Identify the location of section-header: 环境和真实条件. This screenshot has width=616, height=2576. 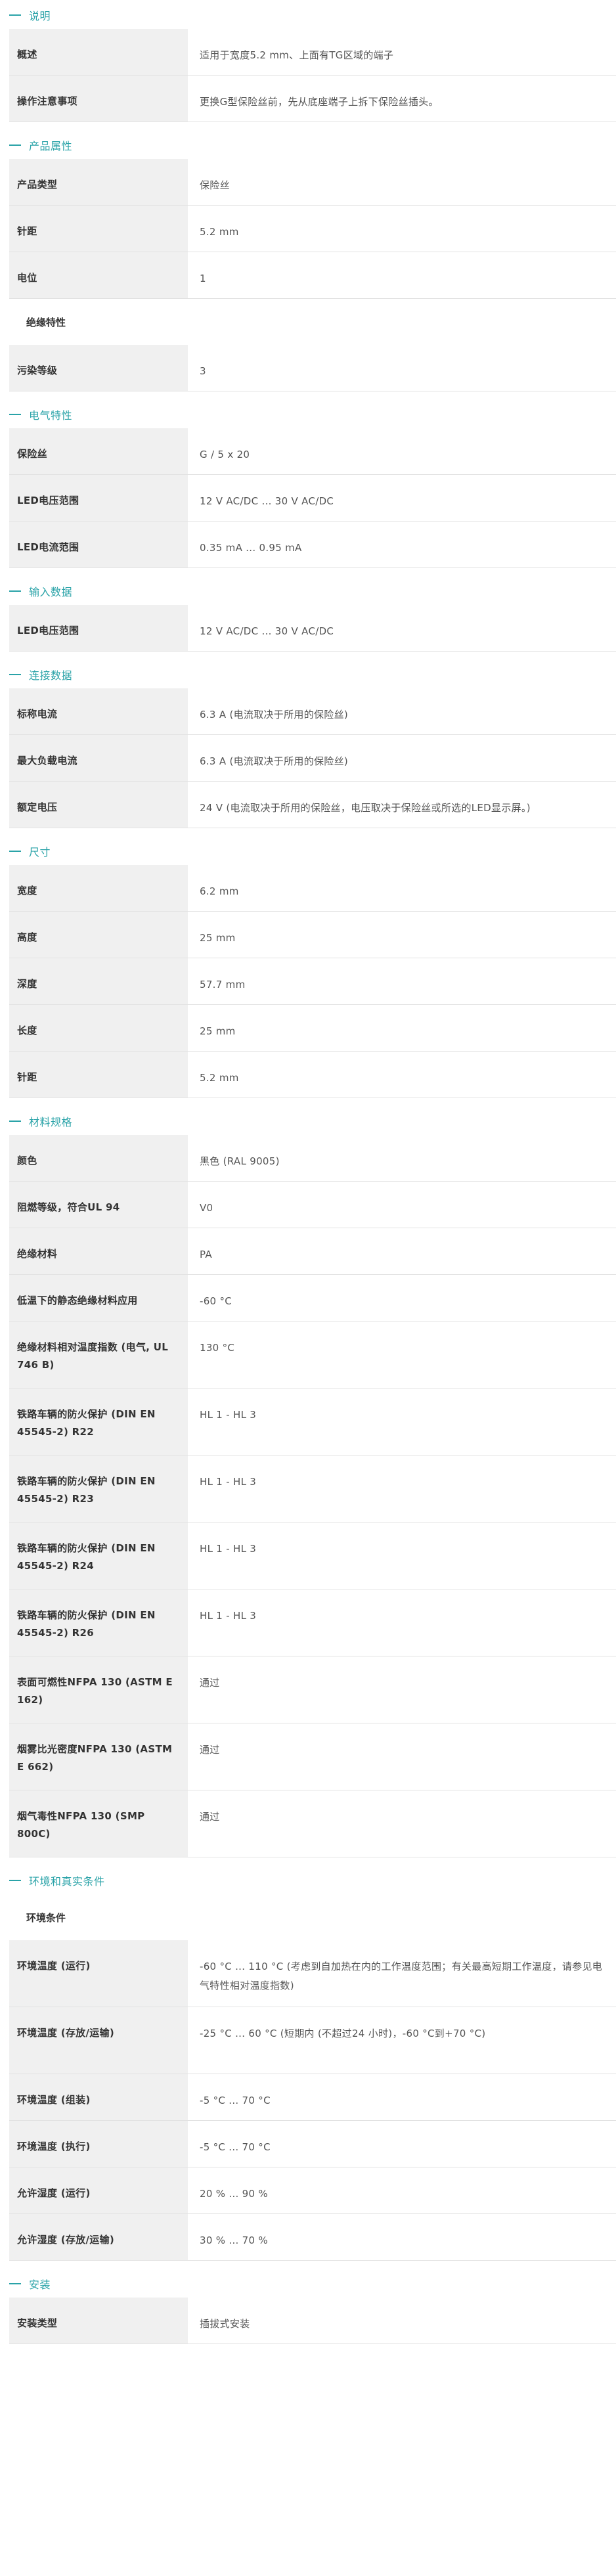
(308, 1881).